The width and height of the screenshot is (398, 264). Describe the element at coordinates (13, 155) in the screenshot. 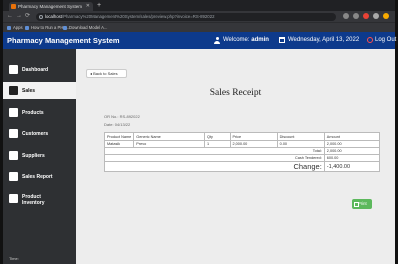

I see `suppliers-icon` at that location.